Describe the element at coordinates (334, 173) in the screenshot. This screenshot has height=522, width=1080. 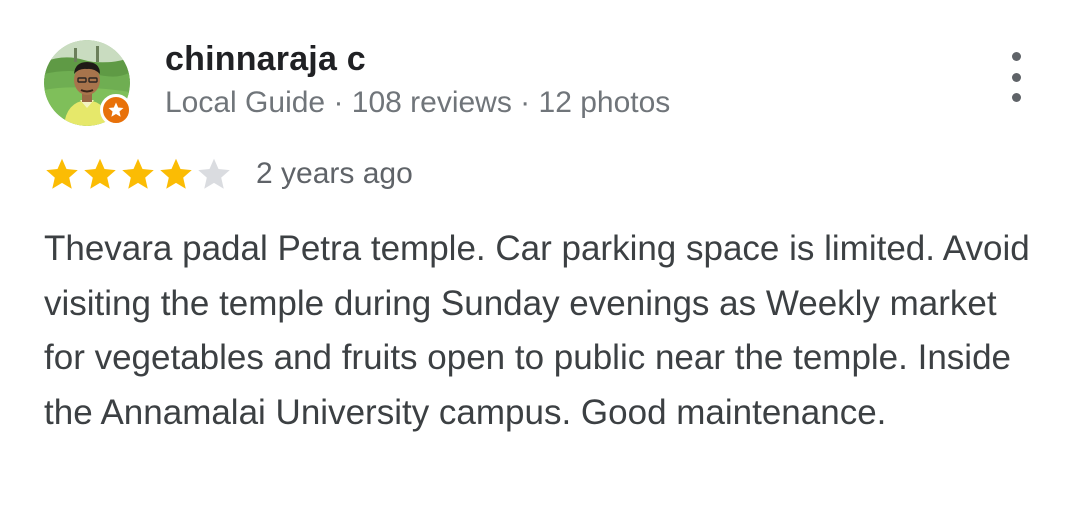
I see `review-date: 2 years ago` at that location.